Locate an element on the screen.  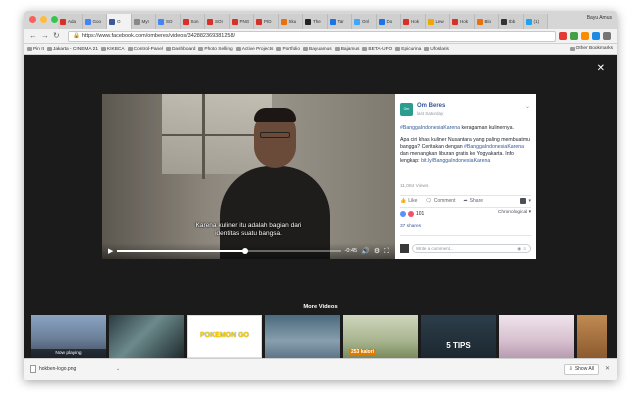
browser-tab: Goo is located at coordinates (94, 21).